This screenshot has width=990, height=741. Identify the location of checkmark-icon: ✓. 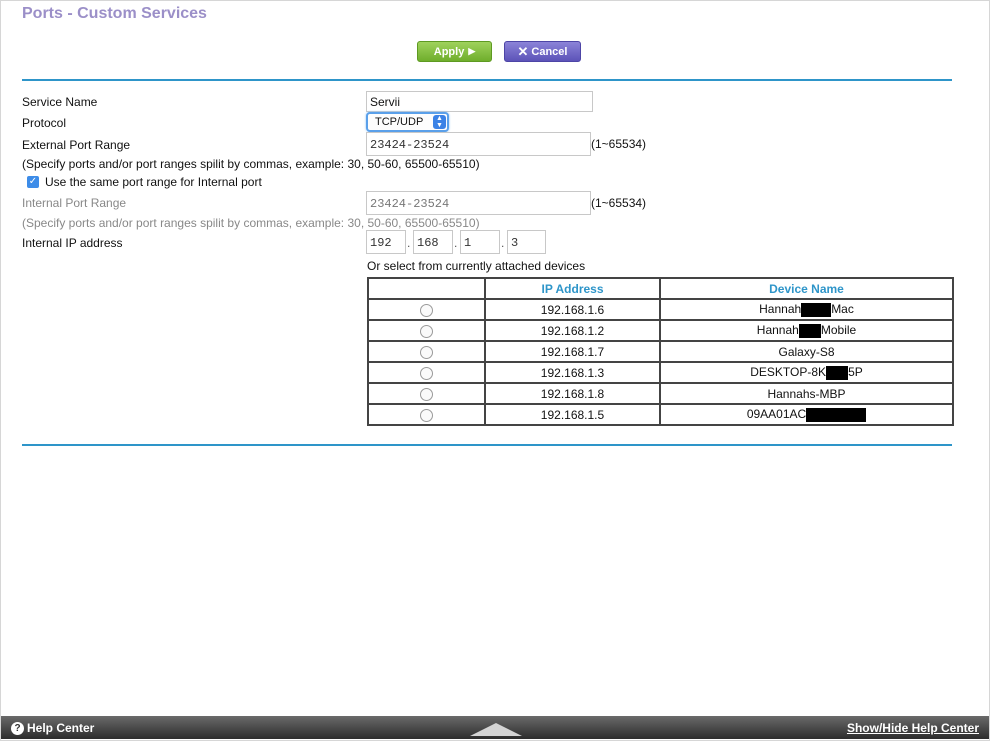
(33, 181).